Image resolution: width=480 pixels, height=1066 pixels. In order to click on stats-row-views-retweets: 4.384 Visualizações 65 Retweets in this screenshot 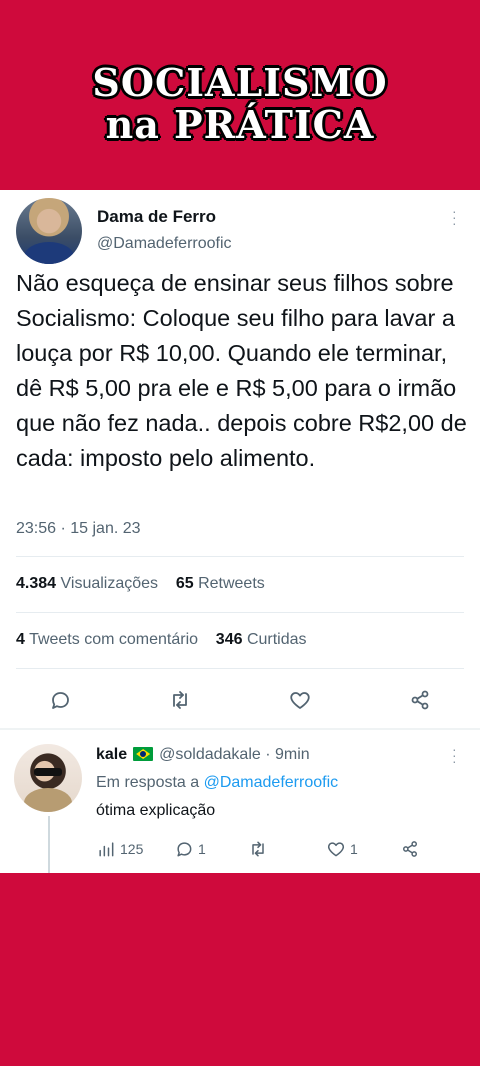, I will do `click(140, 584)`.